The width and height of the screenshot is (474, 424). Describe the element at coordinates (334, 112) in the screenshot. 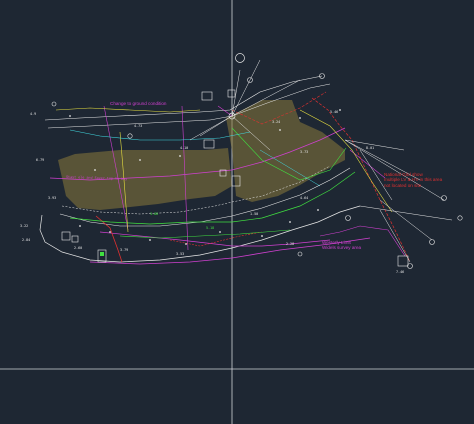

I see `level-label: 5.46` at that location.